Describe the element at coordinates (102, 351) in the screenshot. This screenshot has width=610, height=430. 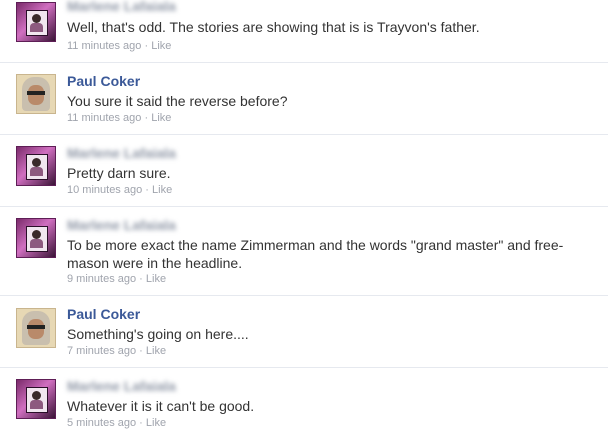
I see `comment-timestamp: 7 minutes ago` at that location.